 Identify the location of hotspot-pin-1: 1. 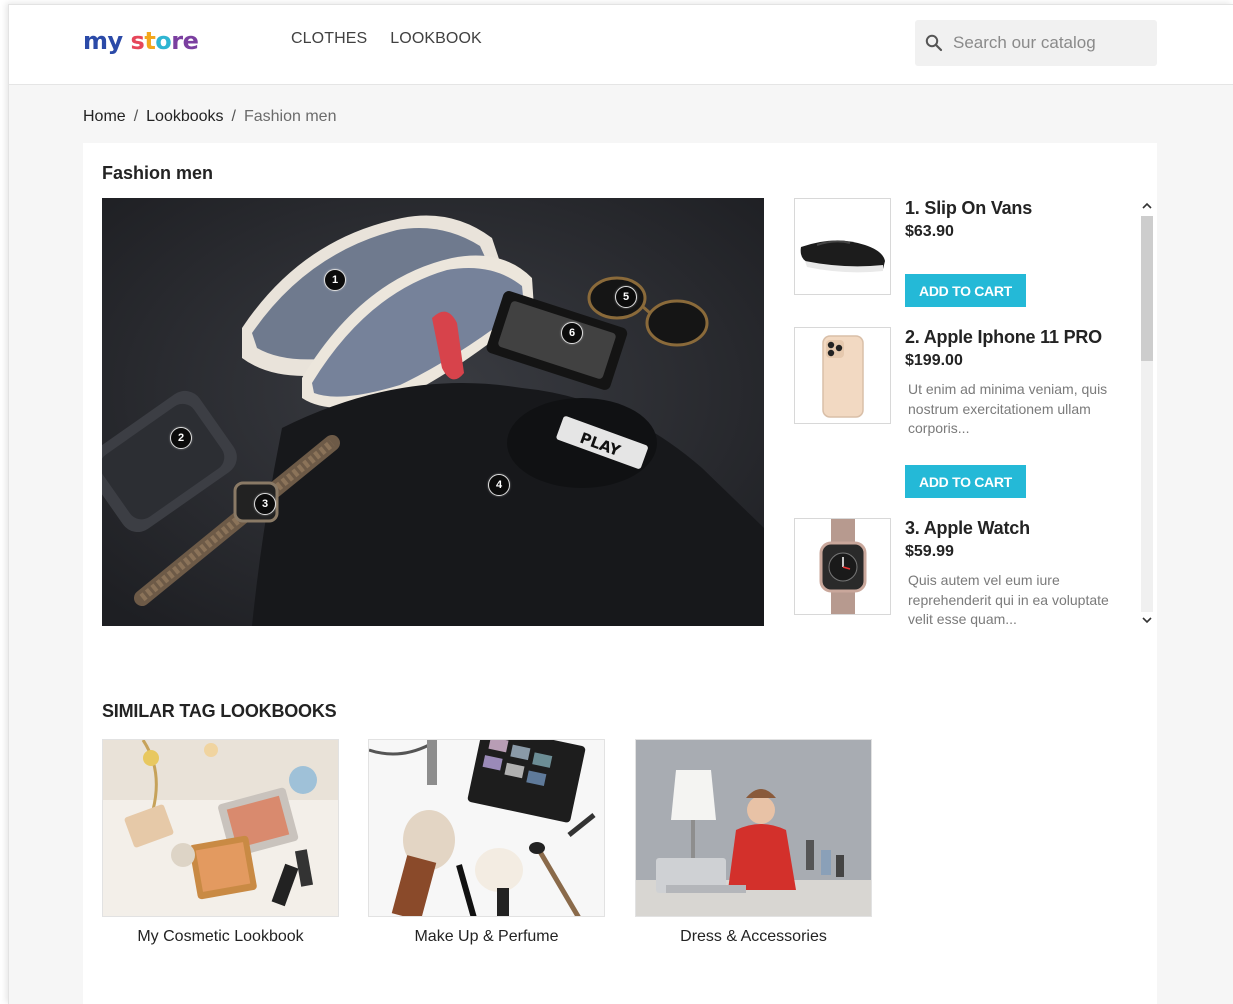
(335, 280).